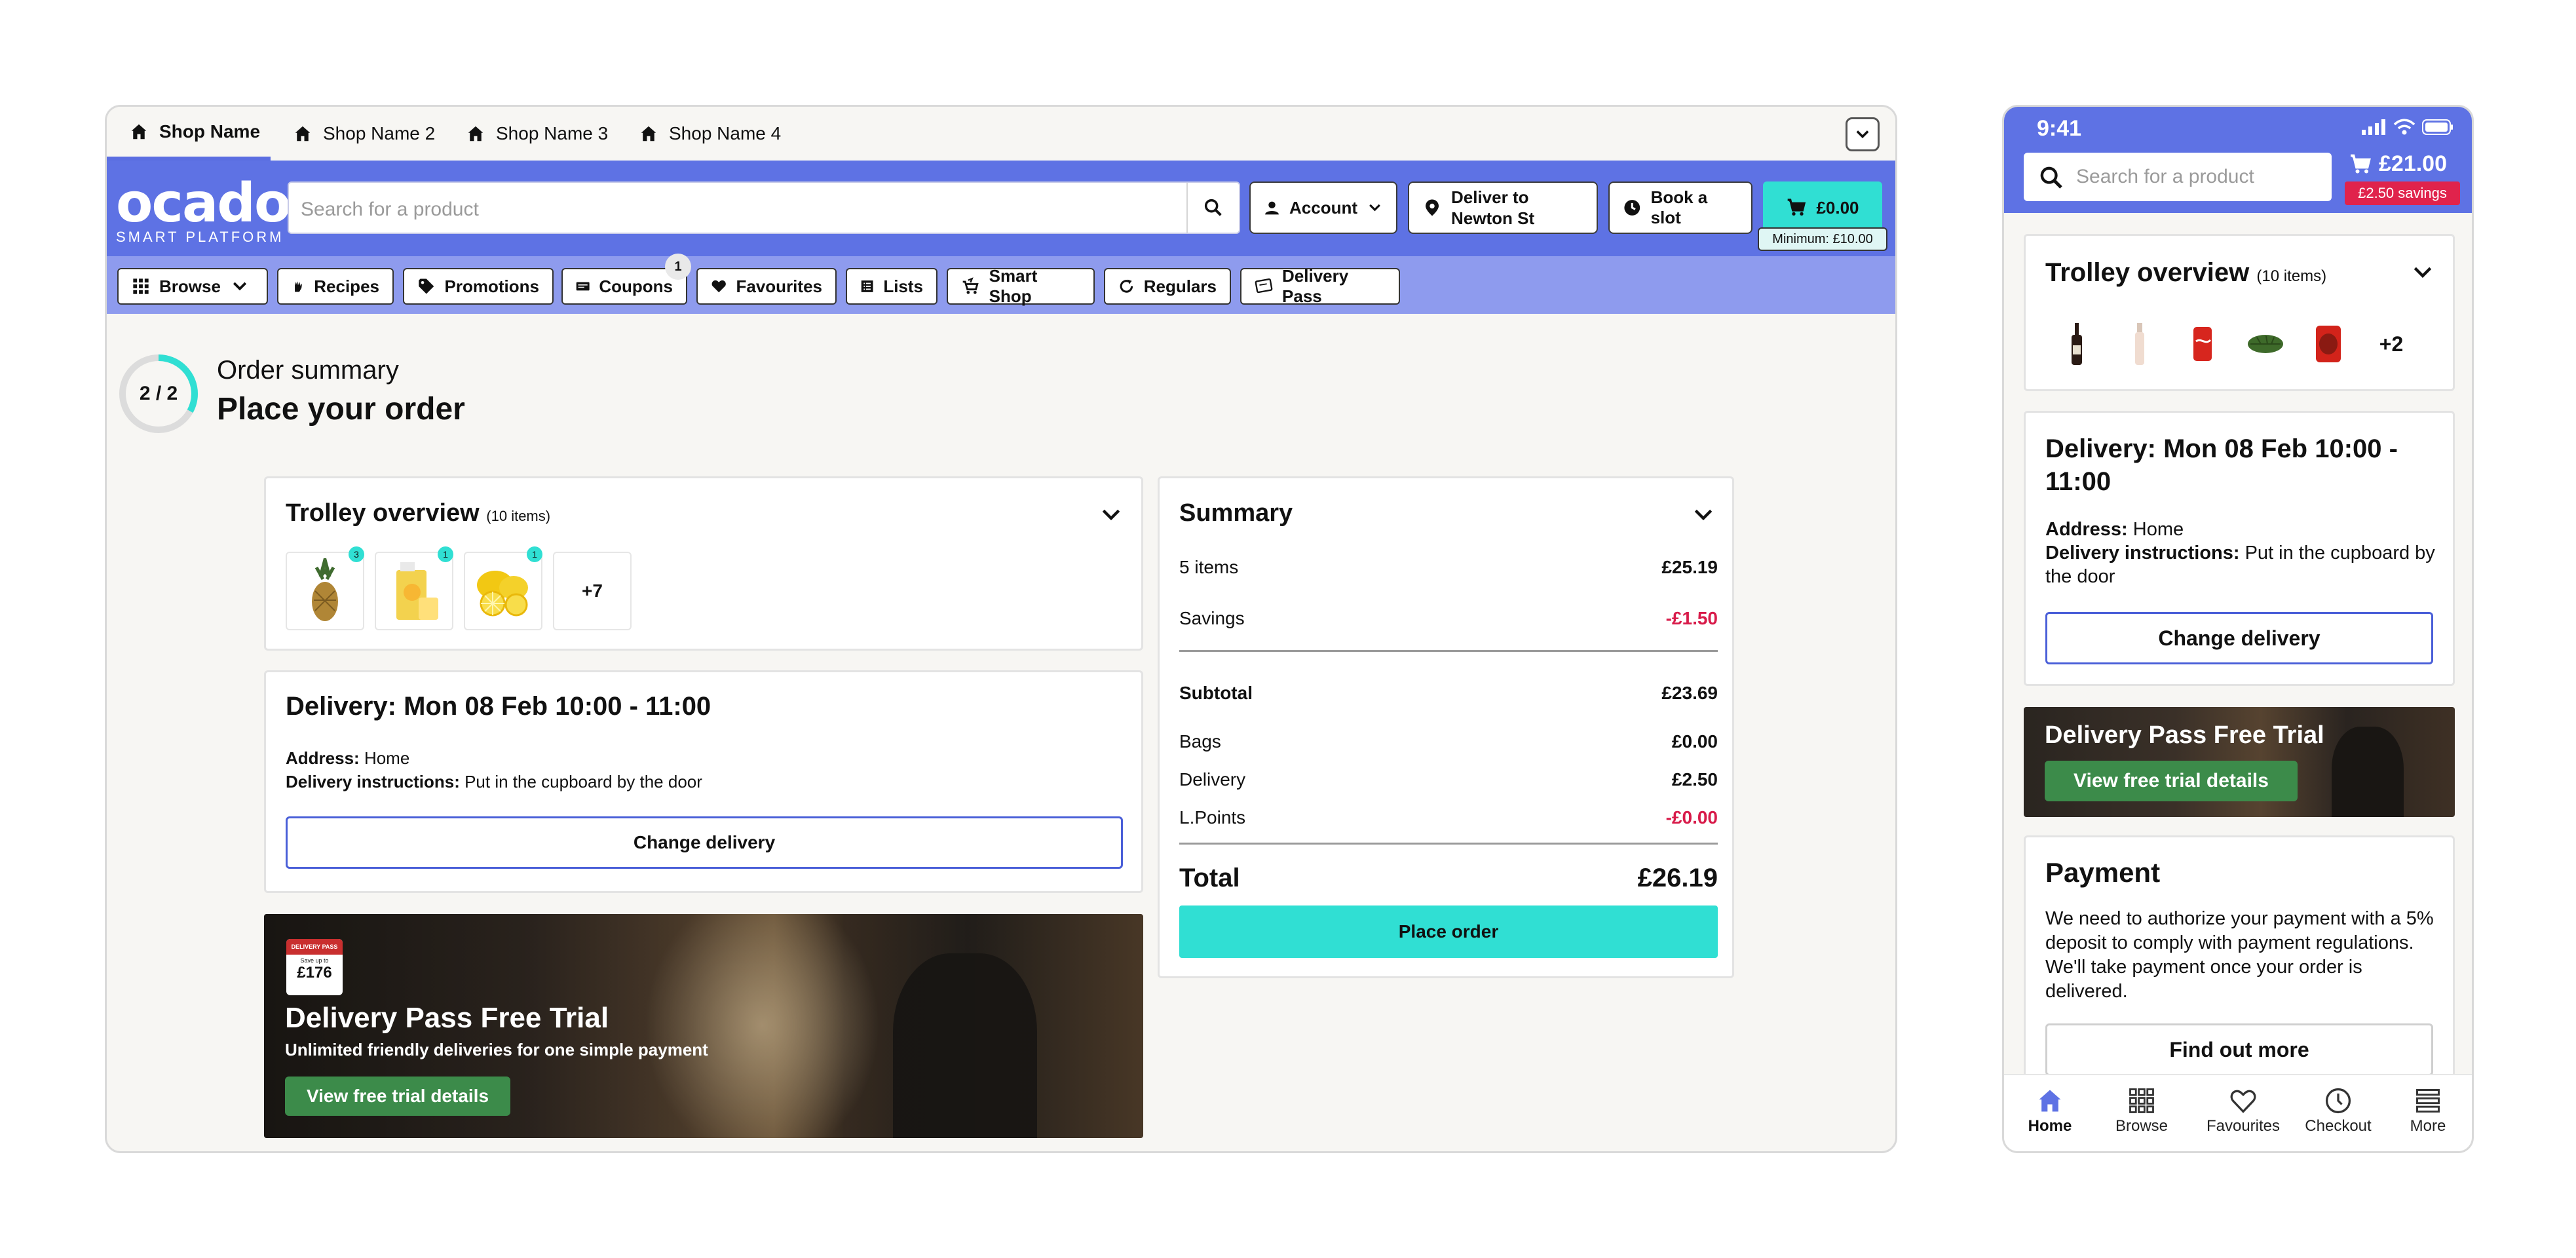  I want to click on banner-photo-figure, so click(2368, 772).